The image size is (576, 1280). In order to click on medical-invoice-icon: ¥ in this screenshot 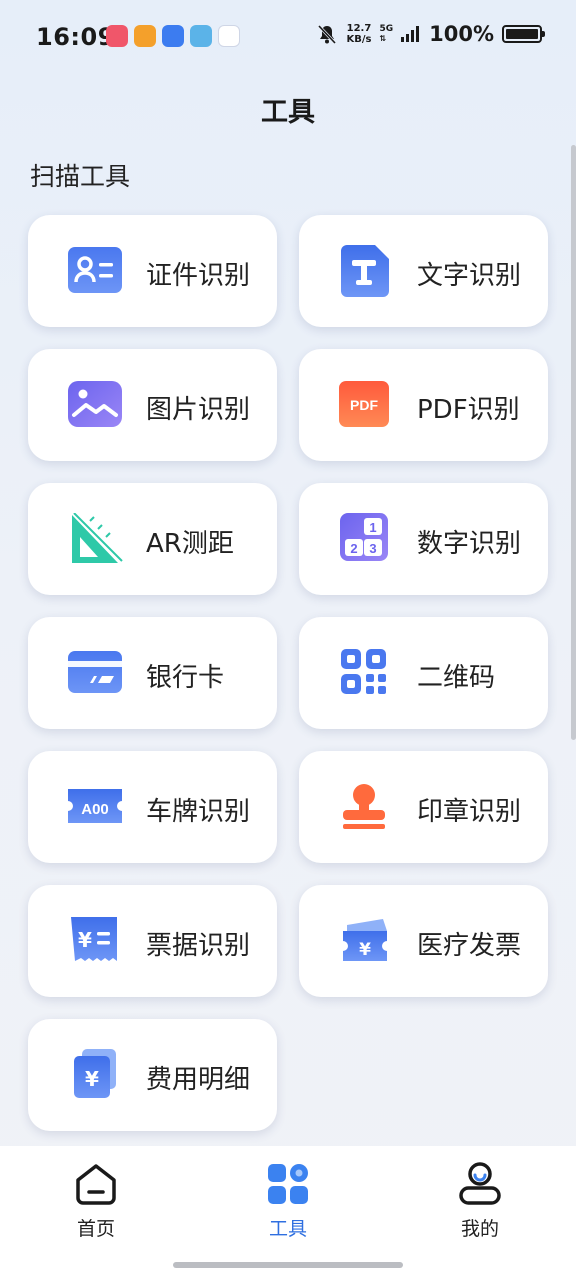, I will do `click(365, 940)`.